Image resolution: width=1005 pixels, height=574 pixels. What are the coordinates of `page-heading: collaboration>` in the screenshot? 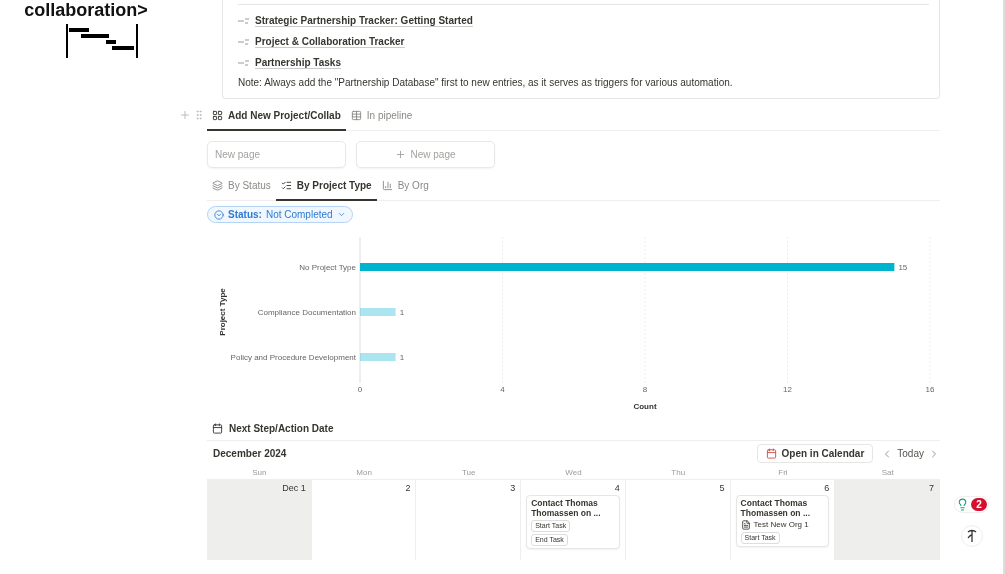 It's located at (86, 10).